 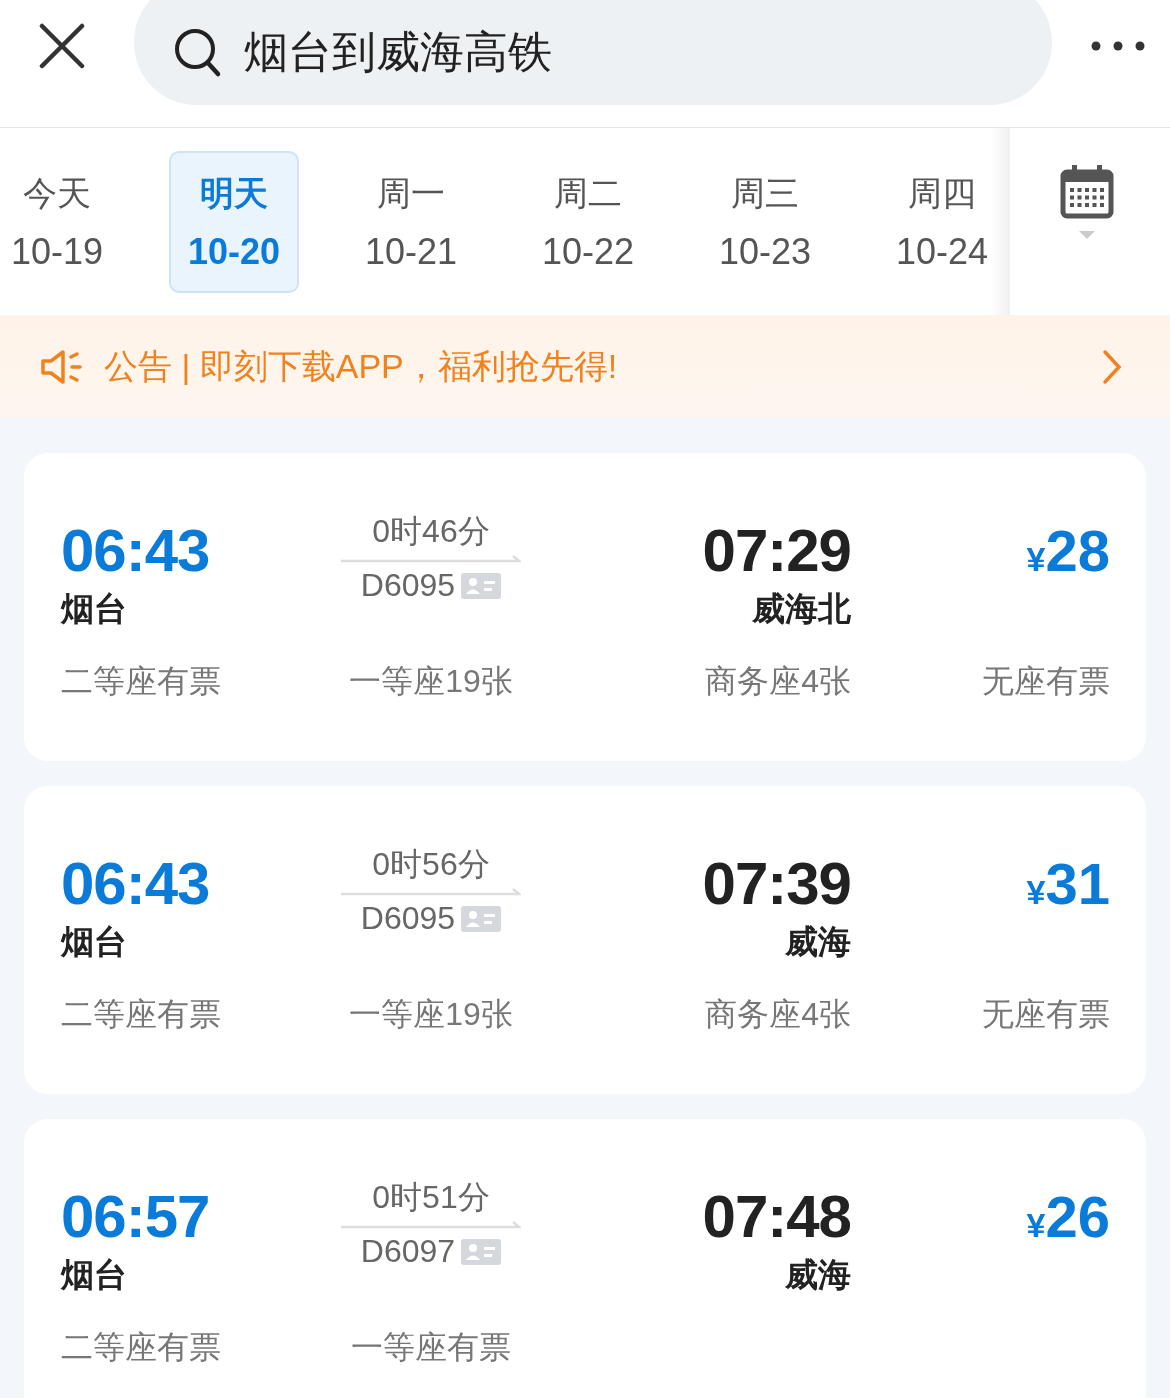 What do you see at coordinates (776, 551) in the screenshot?
I see `arrival-time: 07:29` at bounding box center [776, 551].